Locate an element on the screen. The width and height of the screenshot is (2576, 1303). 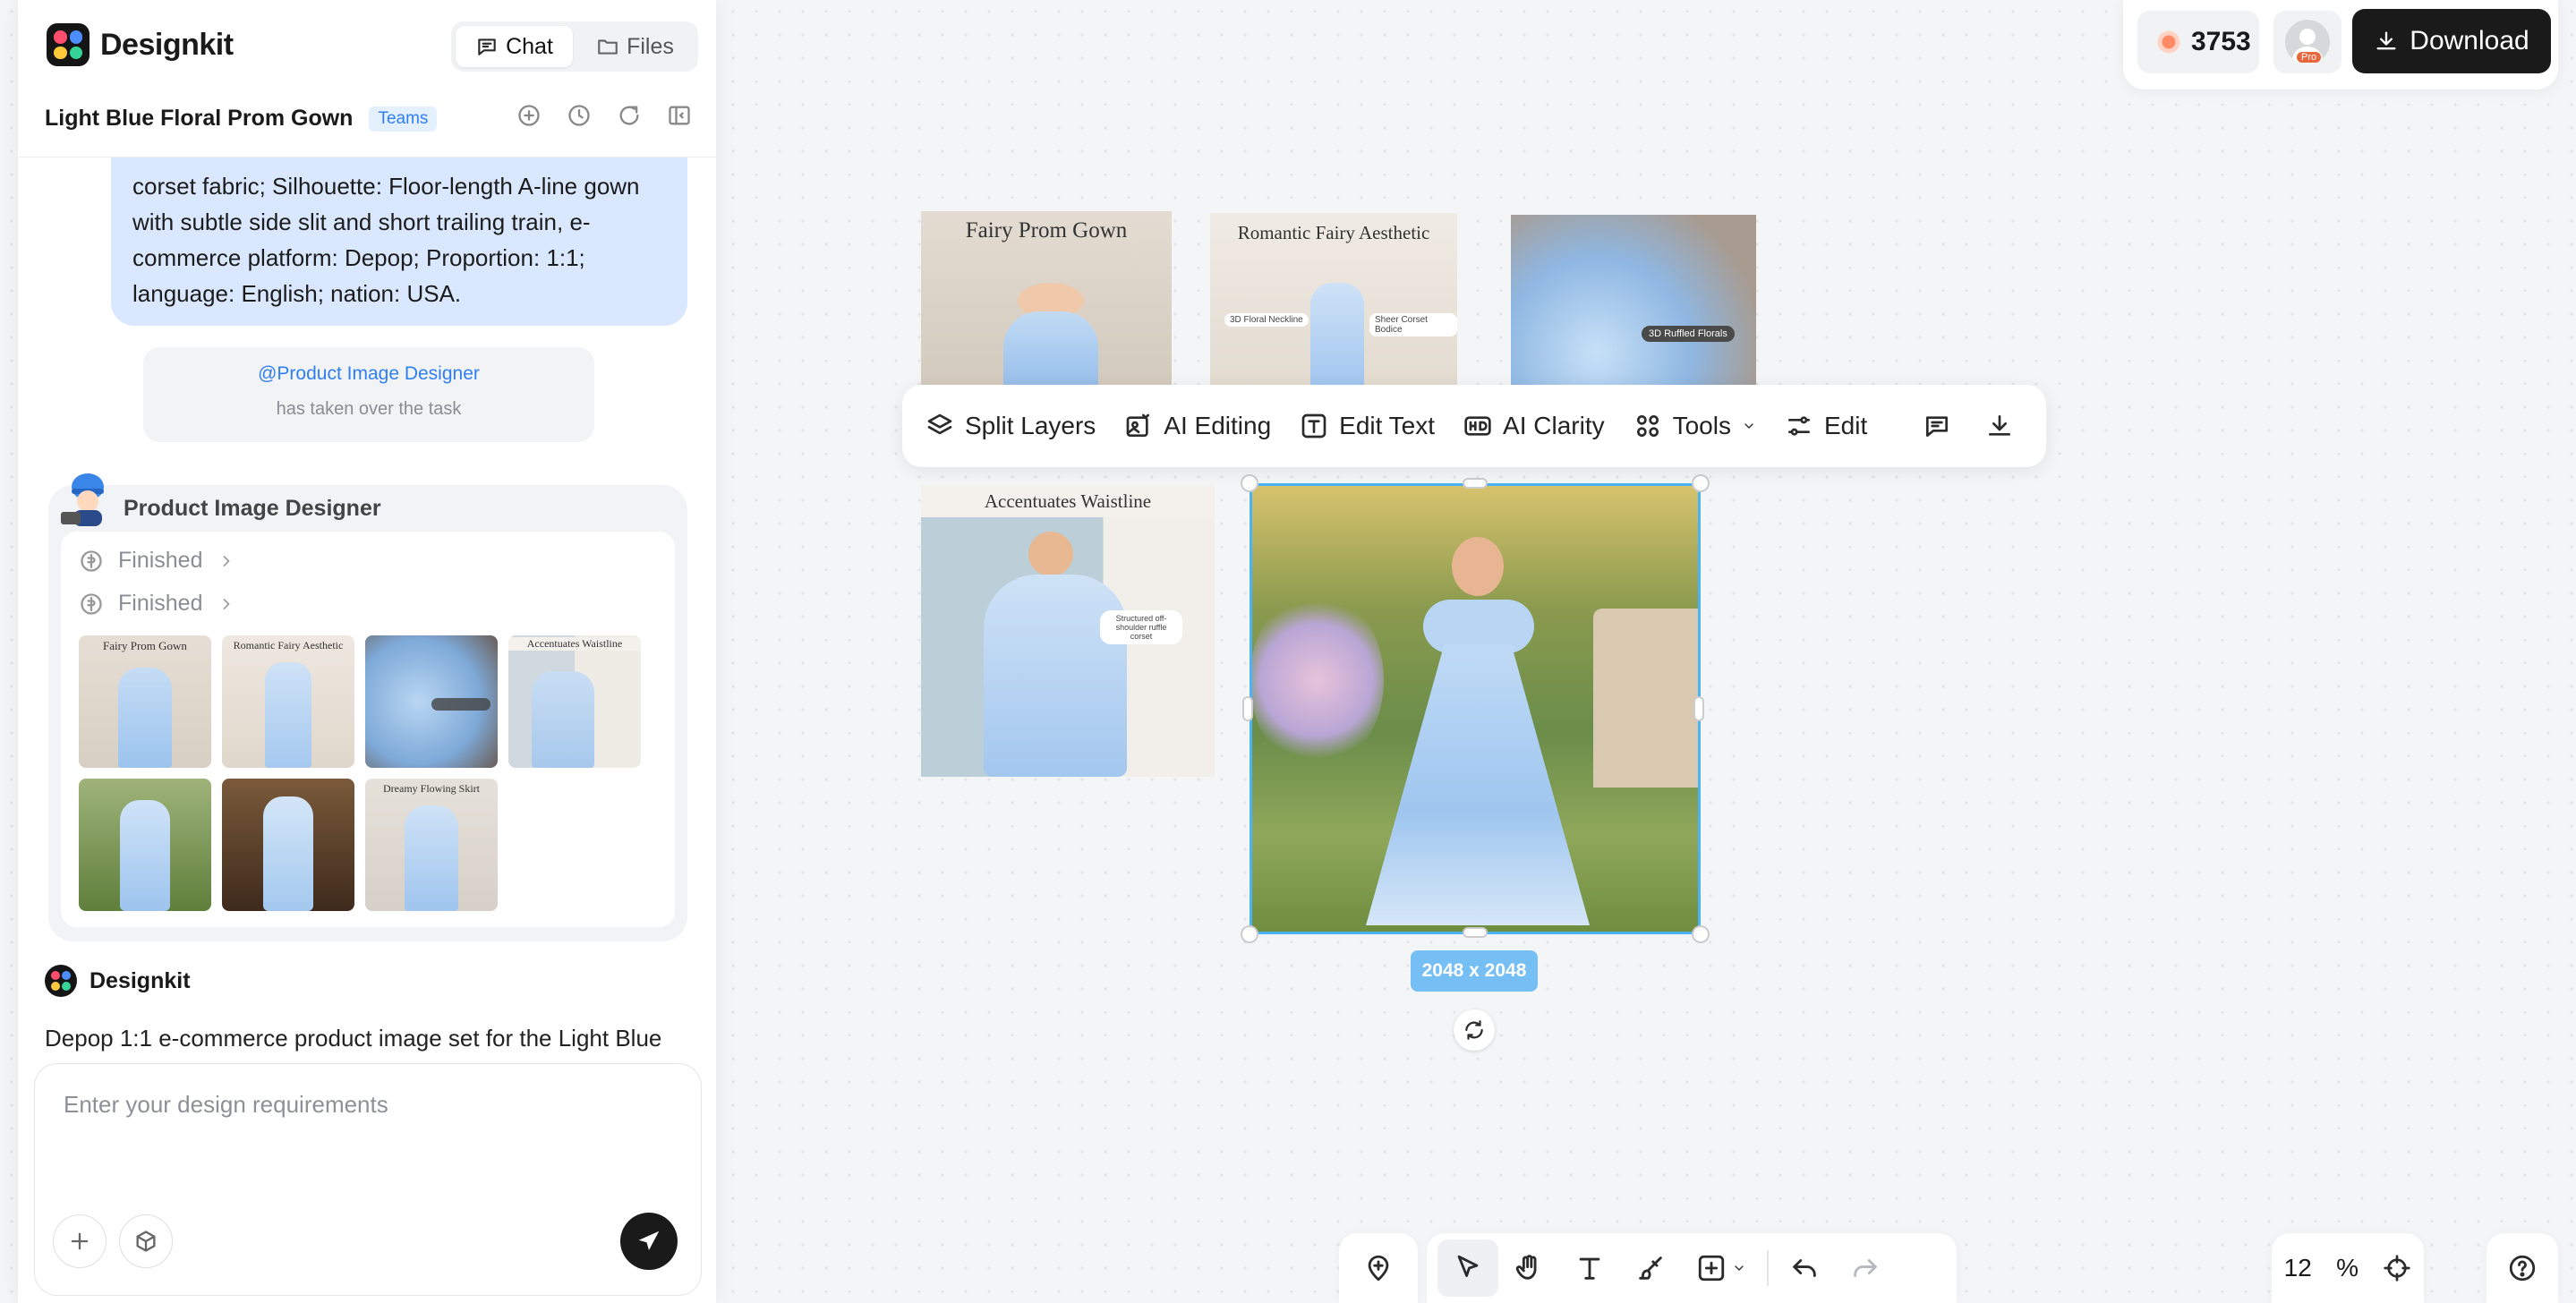
project-title: Light Blue Floral Prom Gown is located at coordinates (199, 118).